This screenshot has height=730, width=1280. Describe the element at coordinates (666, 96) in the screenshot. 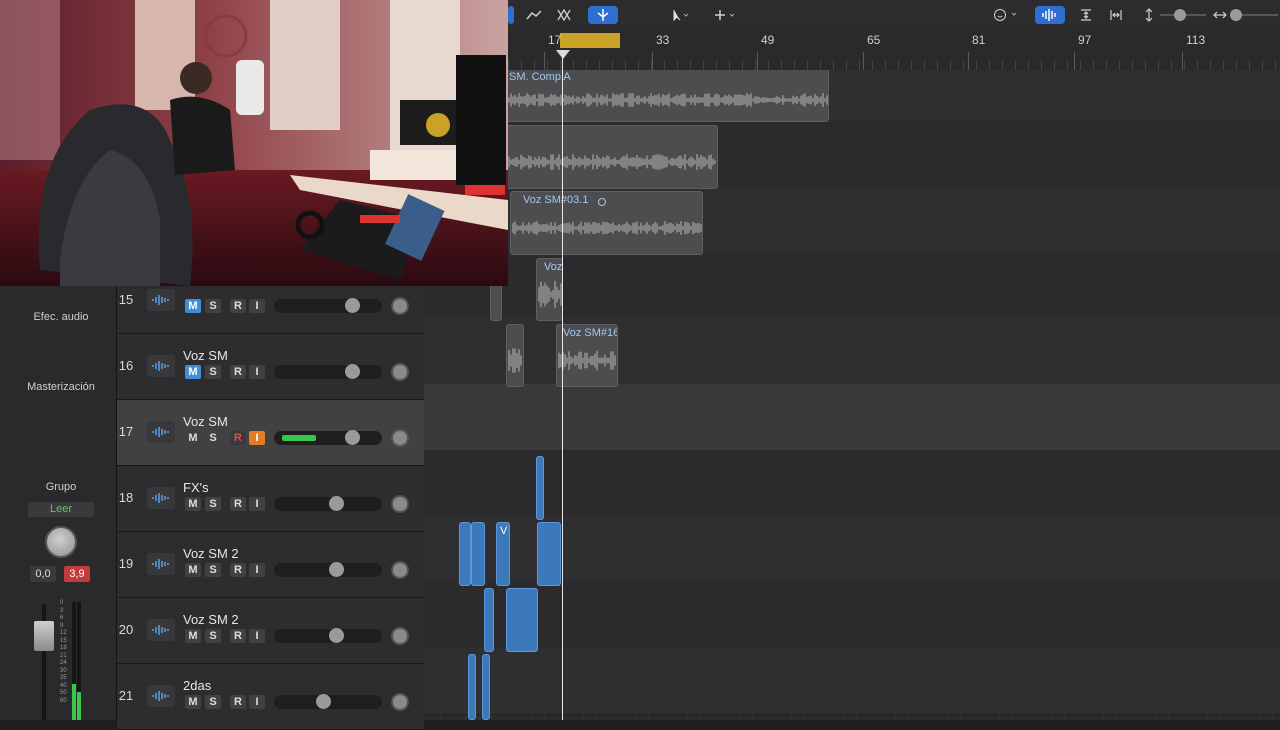

I see `audio-region: SM. Comp A` at that location.